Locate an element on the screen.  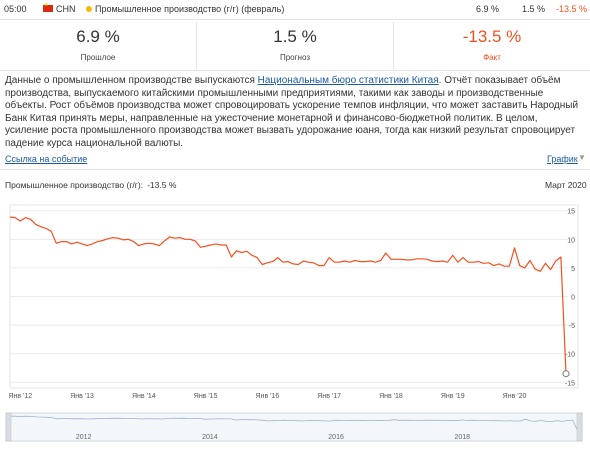
navigator-left-handle is located at coordinates (8, 427).